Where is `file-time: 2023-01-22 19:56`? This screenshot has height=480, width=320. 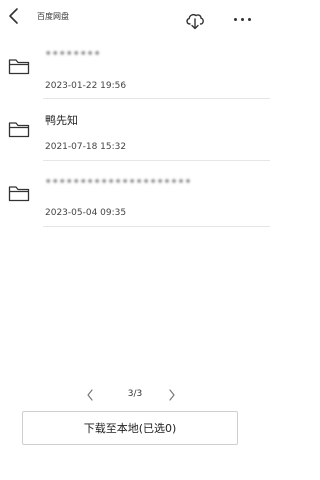
file-time: 2023-01-22 19:56 is located at coordinates (86, 86).